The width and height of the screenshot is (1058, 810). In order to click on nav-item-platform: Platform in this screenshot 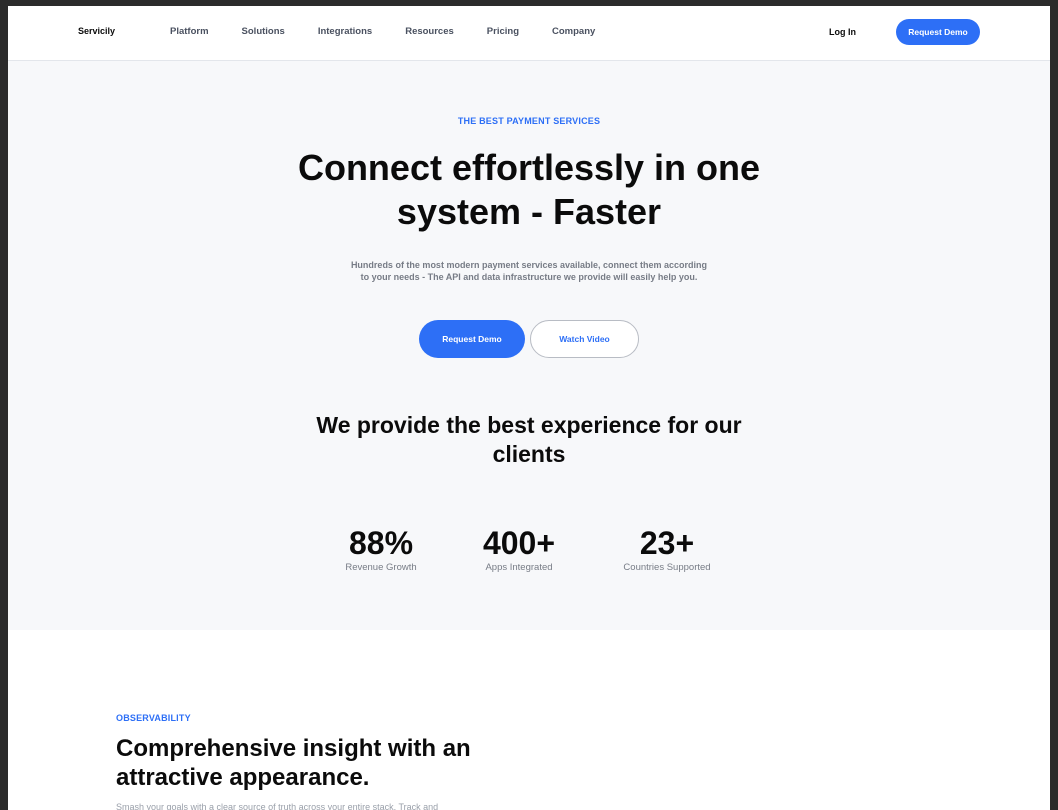, I will do `click(189, 31)`.